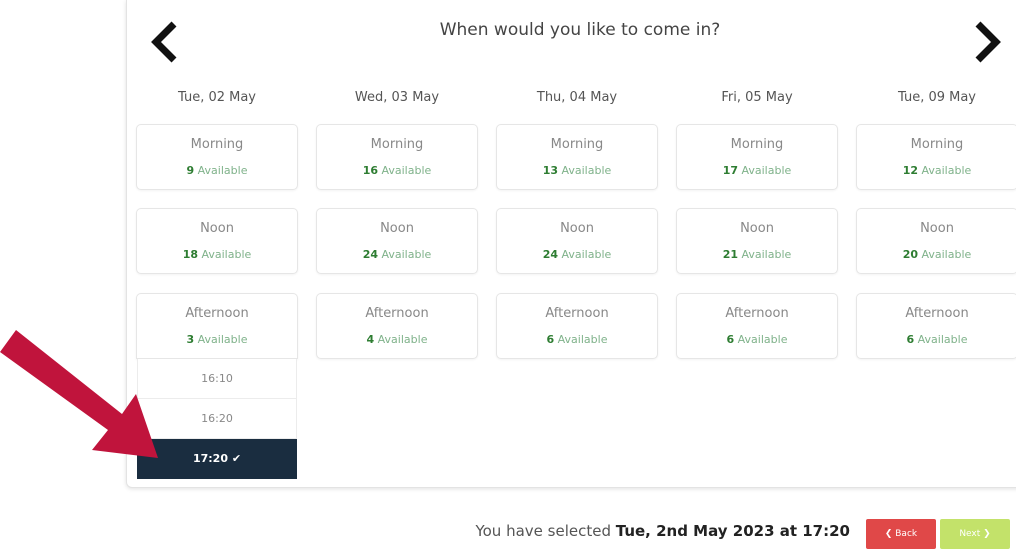 The image size is (1016, 553). What do you see at coordinates (370, 170) in the screenshot?
I see `slot-count: 16` at bounding box center [370, 170].